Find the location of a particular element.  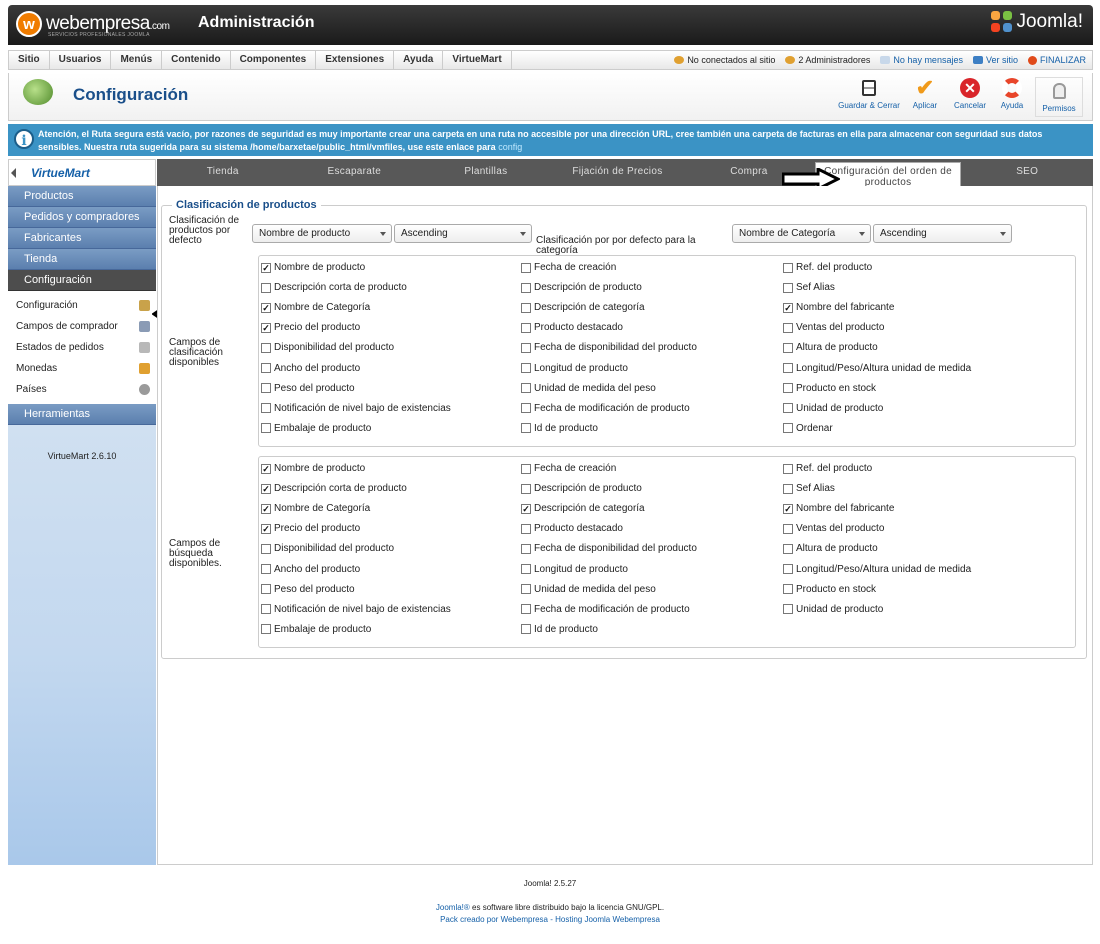

menu-virtuemart: VirtueMart is located at coordinates (477, 60).